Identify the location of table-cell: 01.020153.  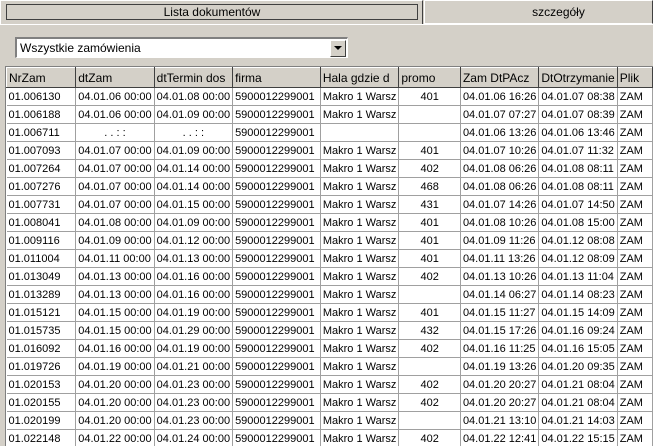
(41, 385).